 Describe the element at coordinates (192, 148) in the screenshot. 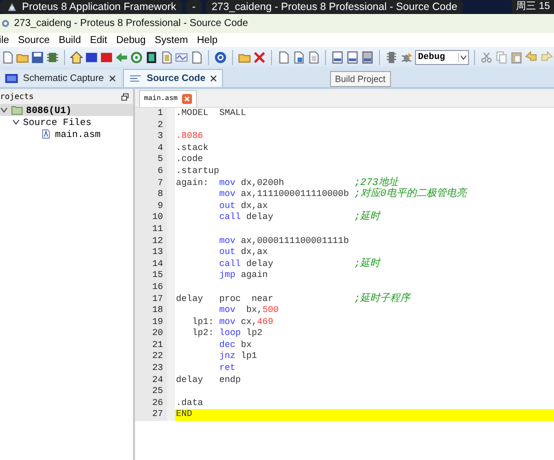

I see `code-line: .stack` at that location.